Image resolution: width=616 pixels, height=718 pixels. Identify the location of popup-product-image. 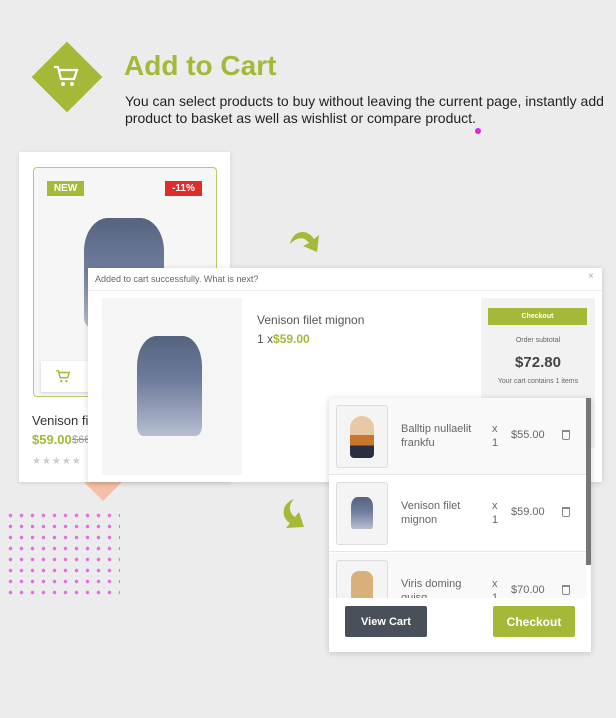
(172, 386).